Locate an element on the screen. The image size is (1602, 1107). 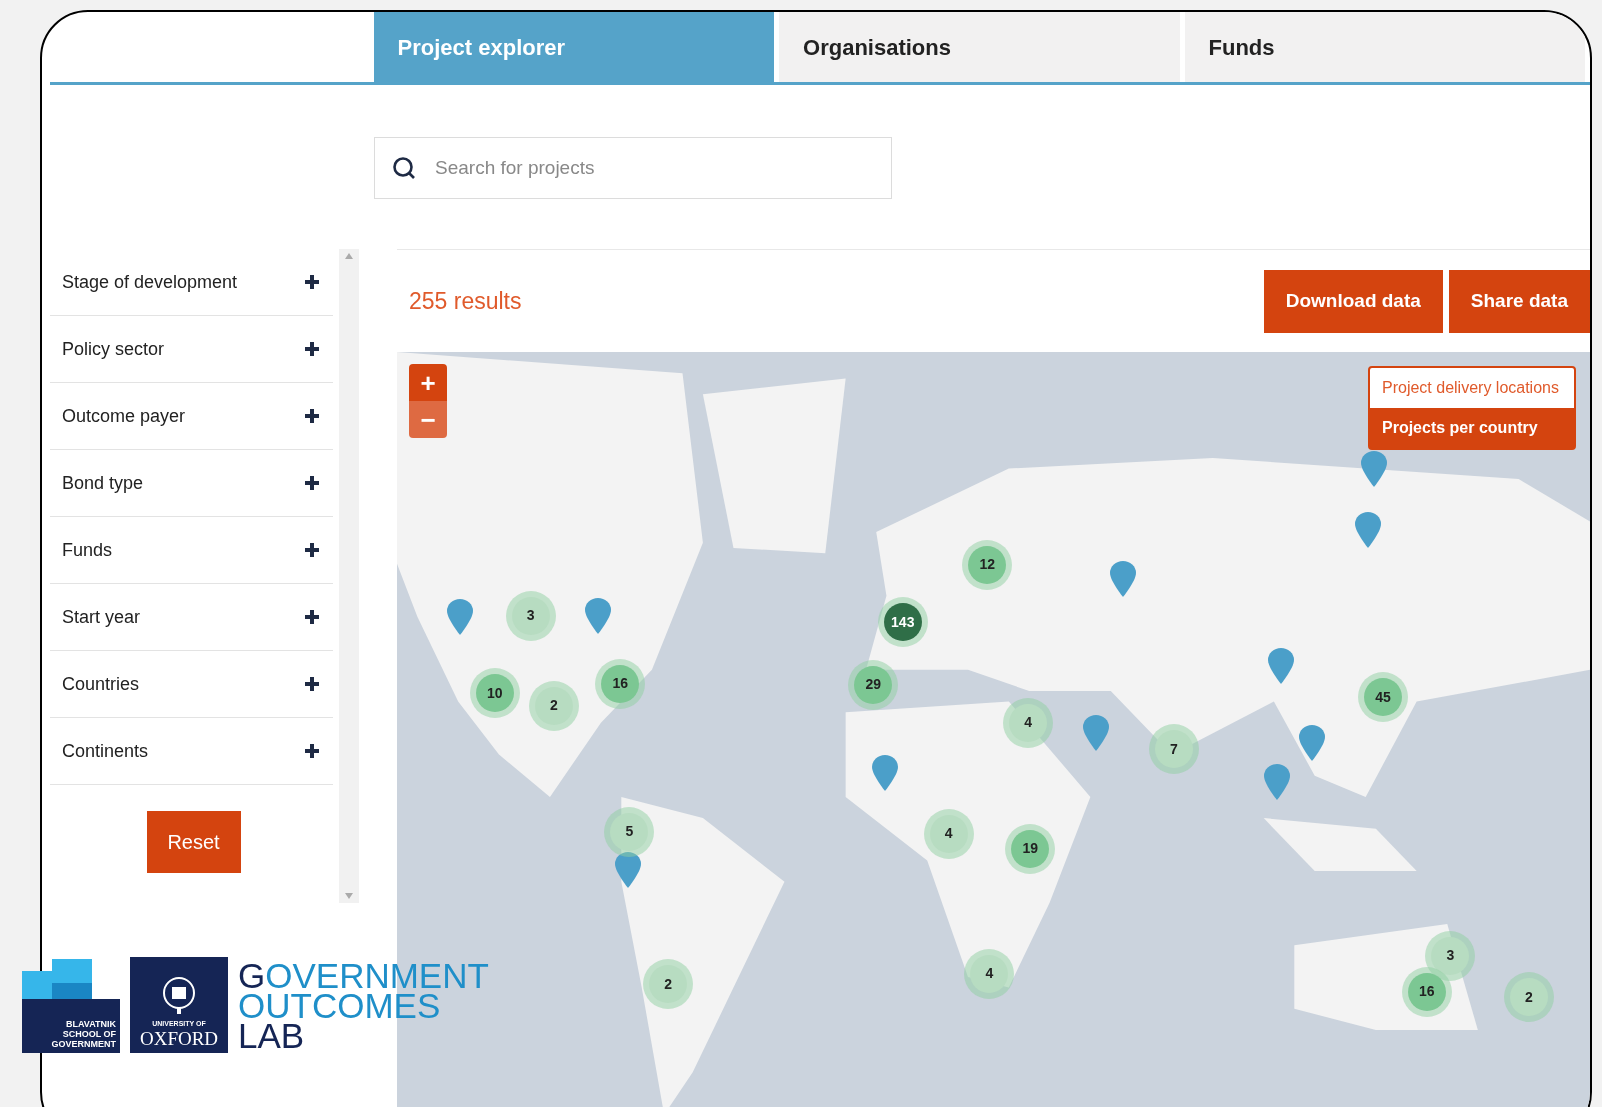
logo-text: OUTCOMES is located at coordinates (339, 1006).